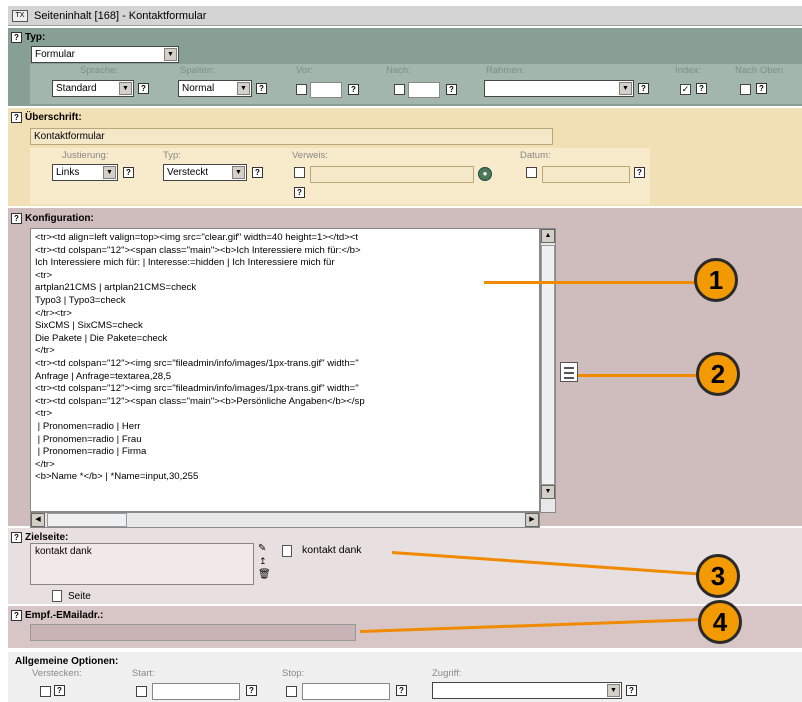  Describe the element at coordinates (117, 477) in the screenshot. I see `configuration-line: <b>Name *</b> | *Name=input,30,255` at that location.